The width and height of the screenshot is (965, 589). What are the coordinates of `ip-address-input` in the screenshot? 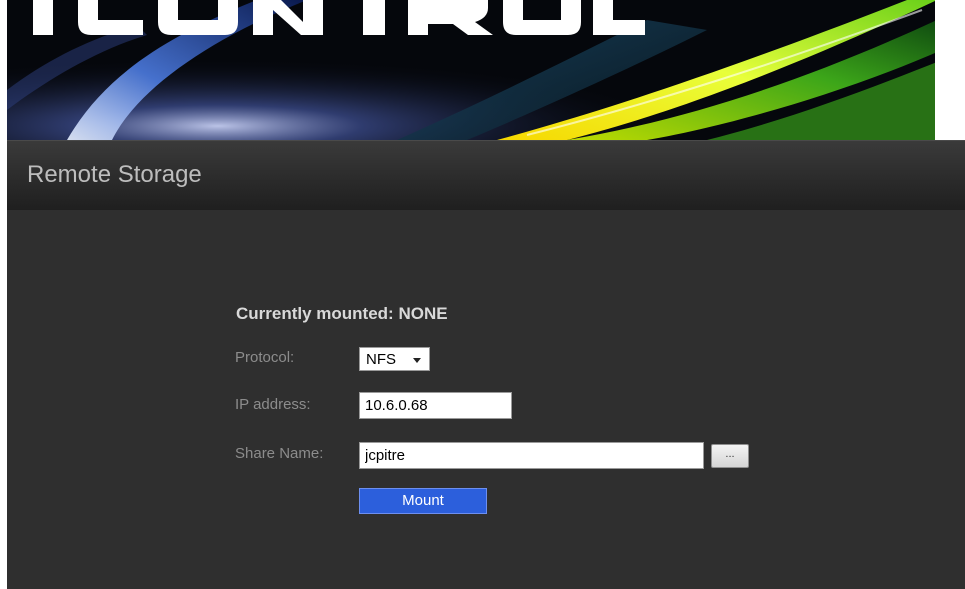 It's located at (435, 405).